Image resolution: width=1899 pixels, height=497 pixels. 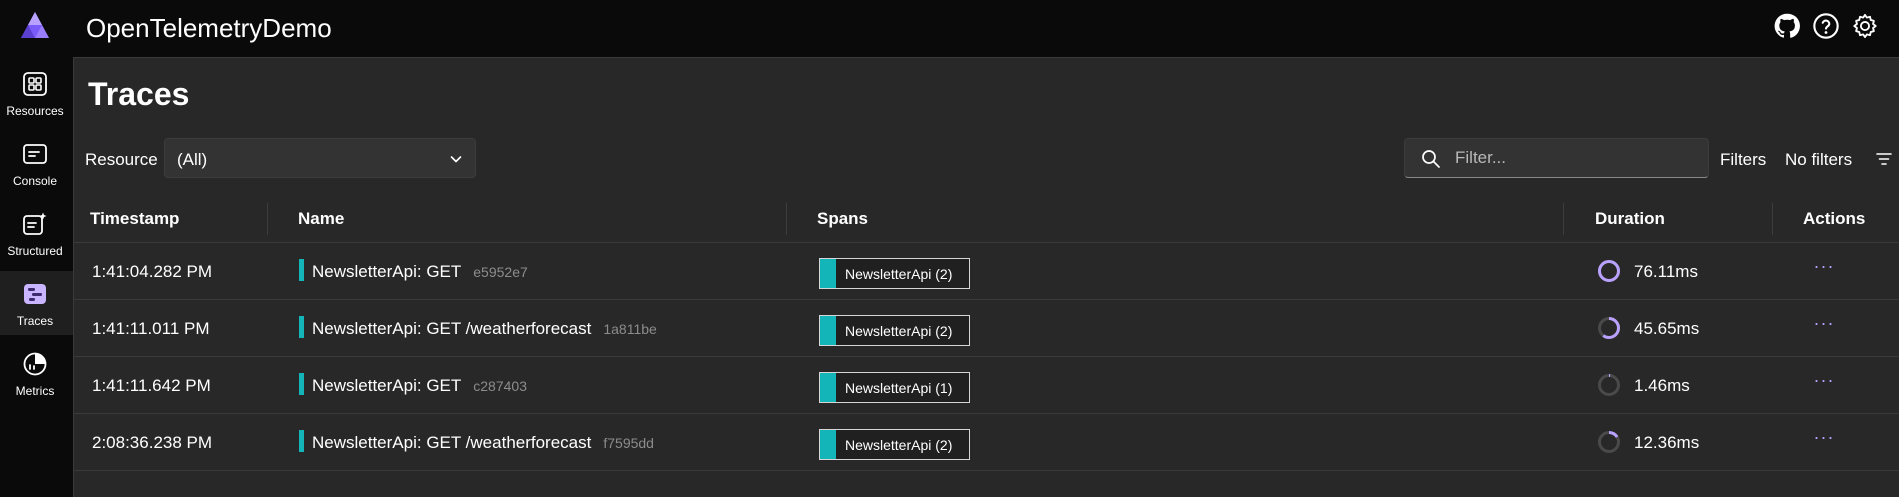 I want to click on page-title: Traces, so click(x=139, y=94).